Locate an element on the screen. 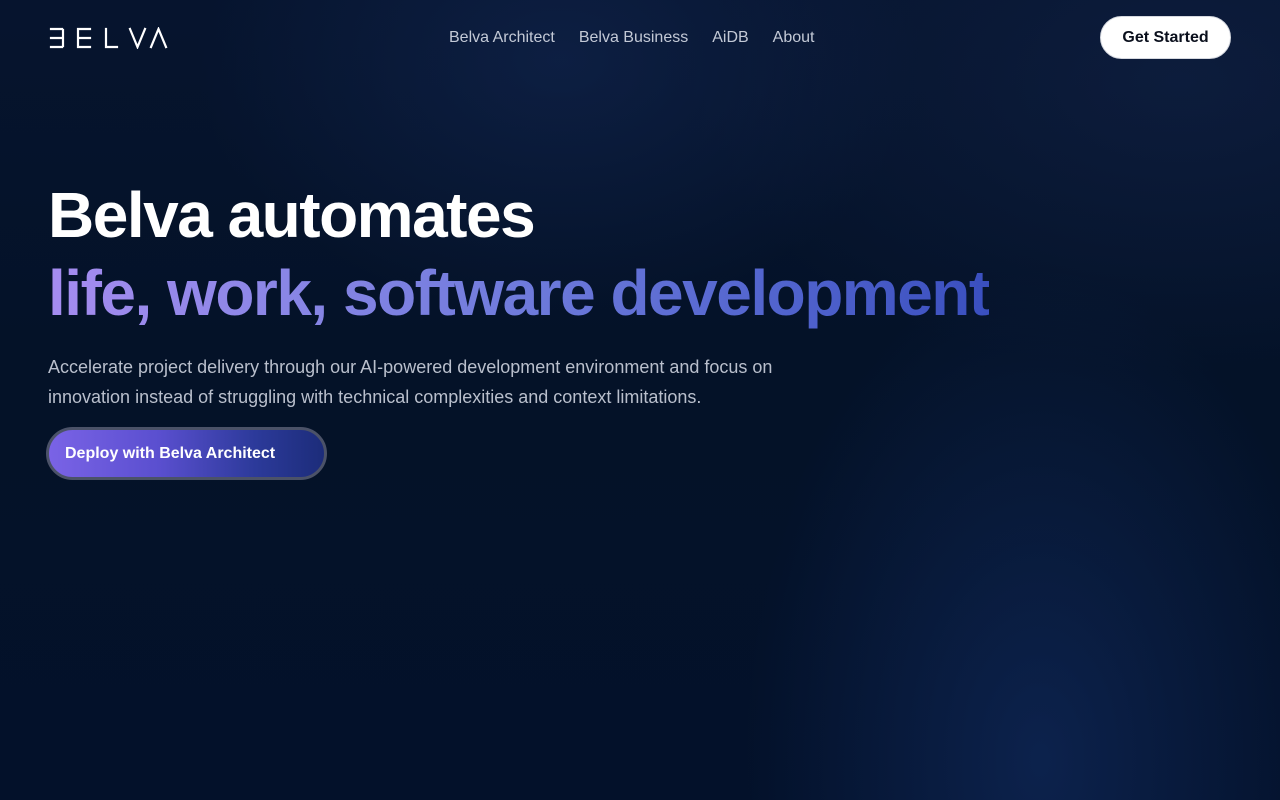 Image resolution: width=1280 pixels, height=800 pixels. hero-headline: Belva automates is located at coordinates (292, 215).